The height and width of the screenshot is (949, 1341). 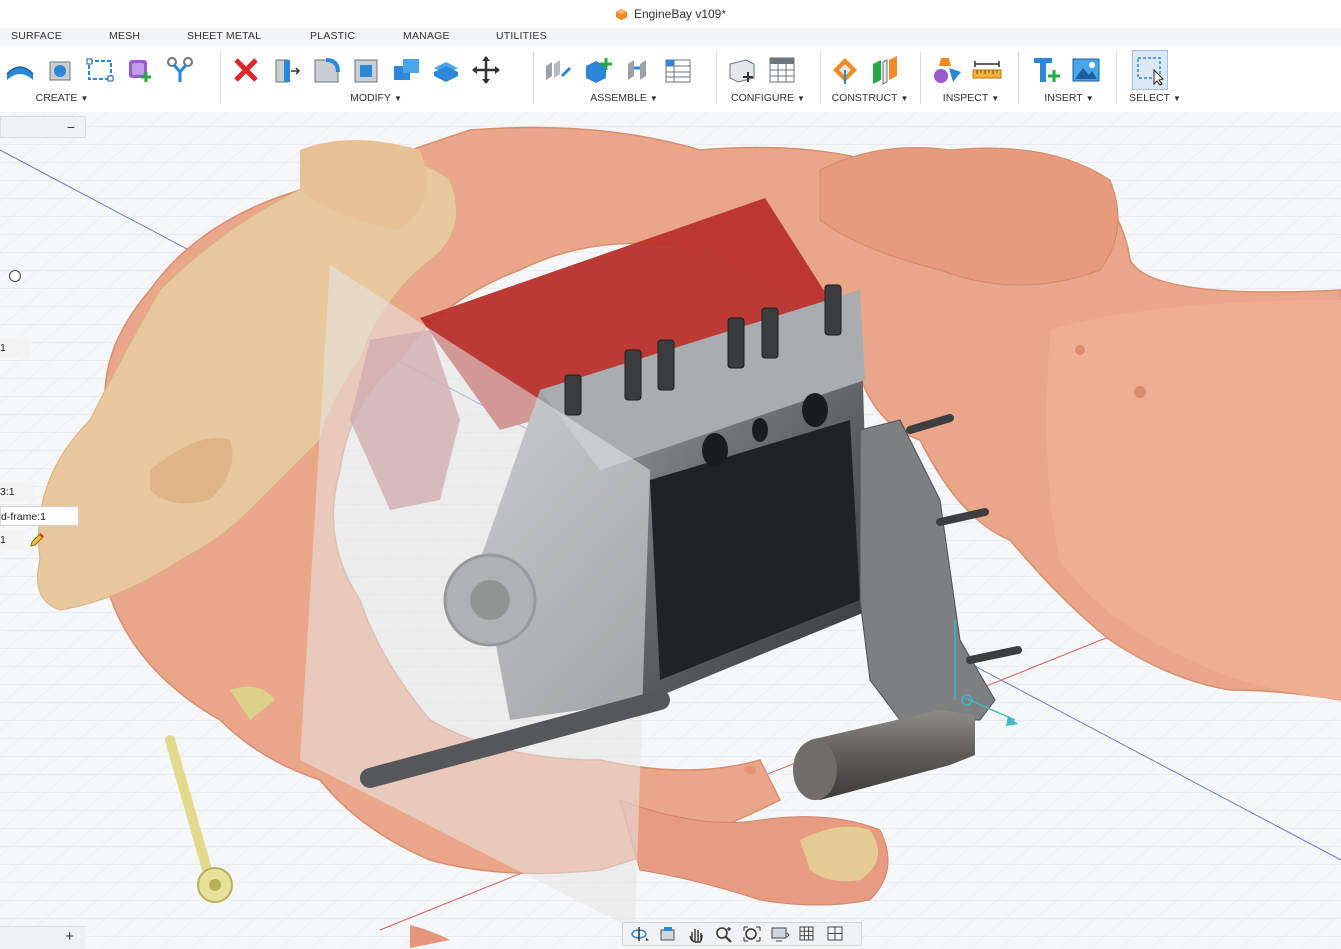 I want to click on browser-item-selected: d-frame:1, so click(x=39, y=516).